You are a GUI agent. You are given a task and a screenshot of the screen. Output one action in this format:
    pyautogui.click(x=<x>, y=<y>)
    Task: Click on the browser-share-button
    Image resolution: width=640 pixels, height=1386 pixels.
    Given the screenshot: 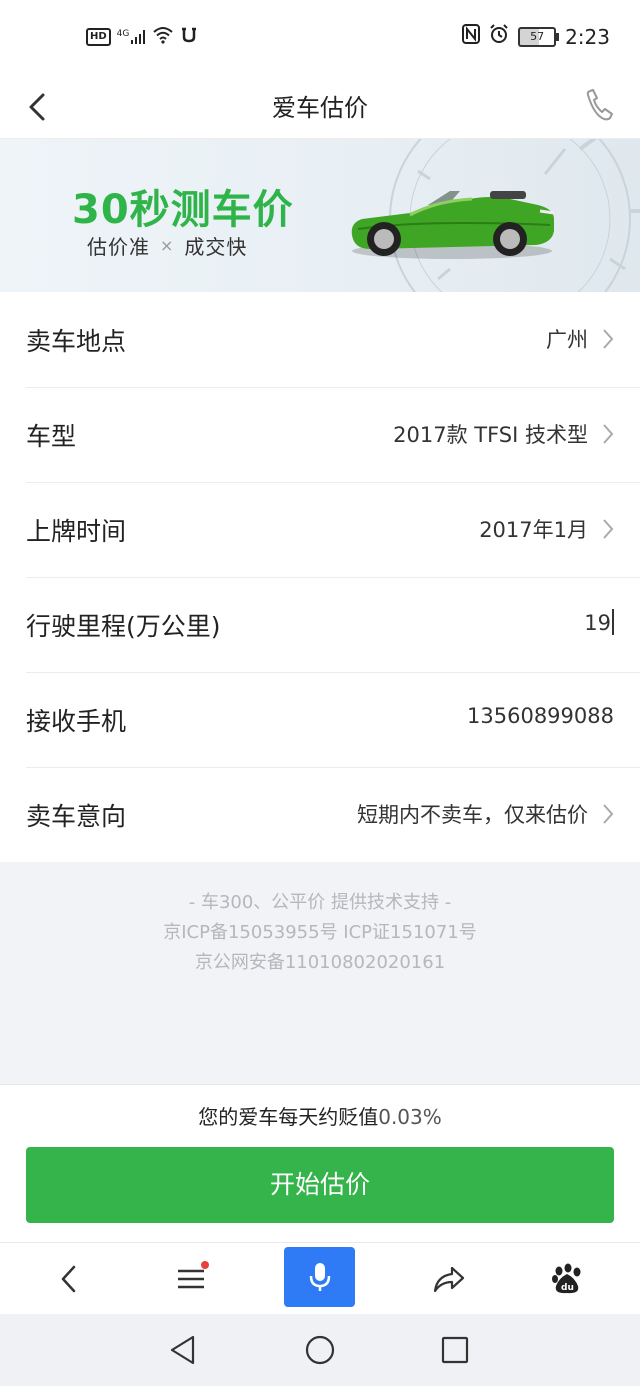 What is the action you would take?
    pyautogui.click(x=449, y=1279)
    